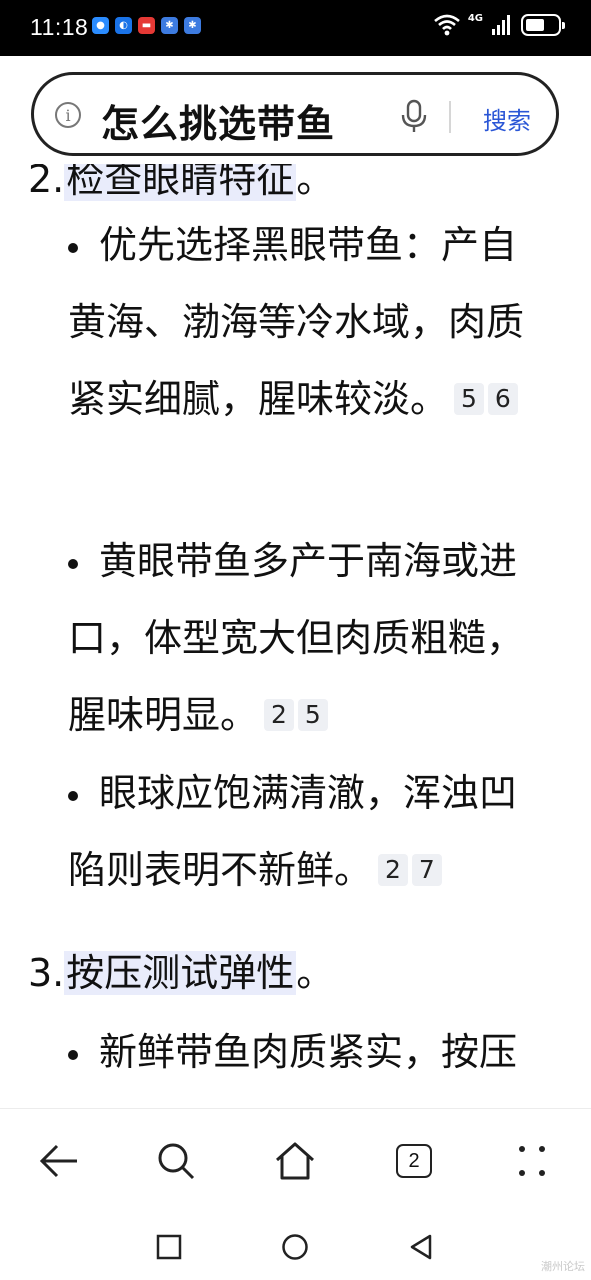 This screenshot has width=591, height=1280. What do you see at coordinates (446, 25) in the screenshot?
I see `wifi-icon` at bounding box center [446, 25].